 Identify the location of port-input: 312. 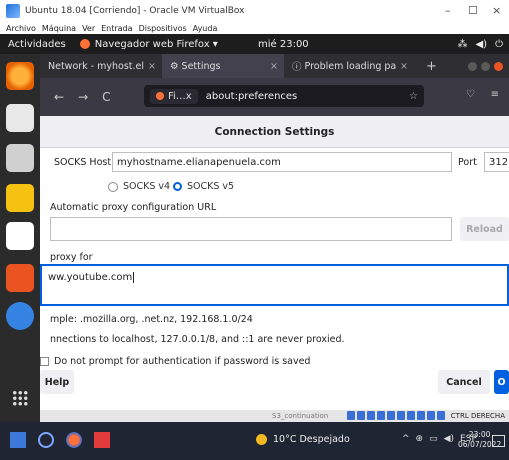
(496, 162).